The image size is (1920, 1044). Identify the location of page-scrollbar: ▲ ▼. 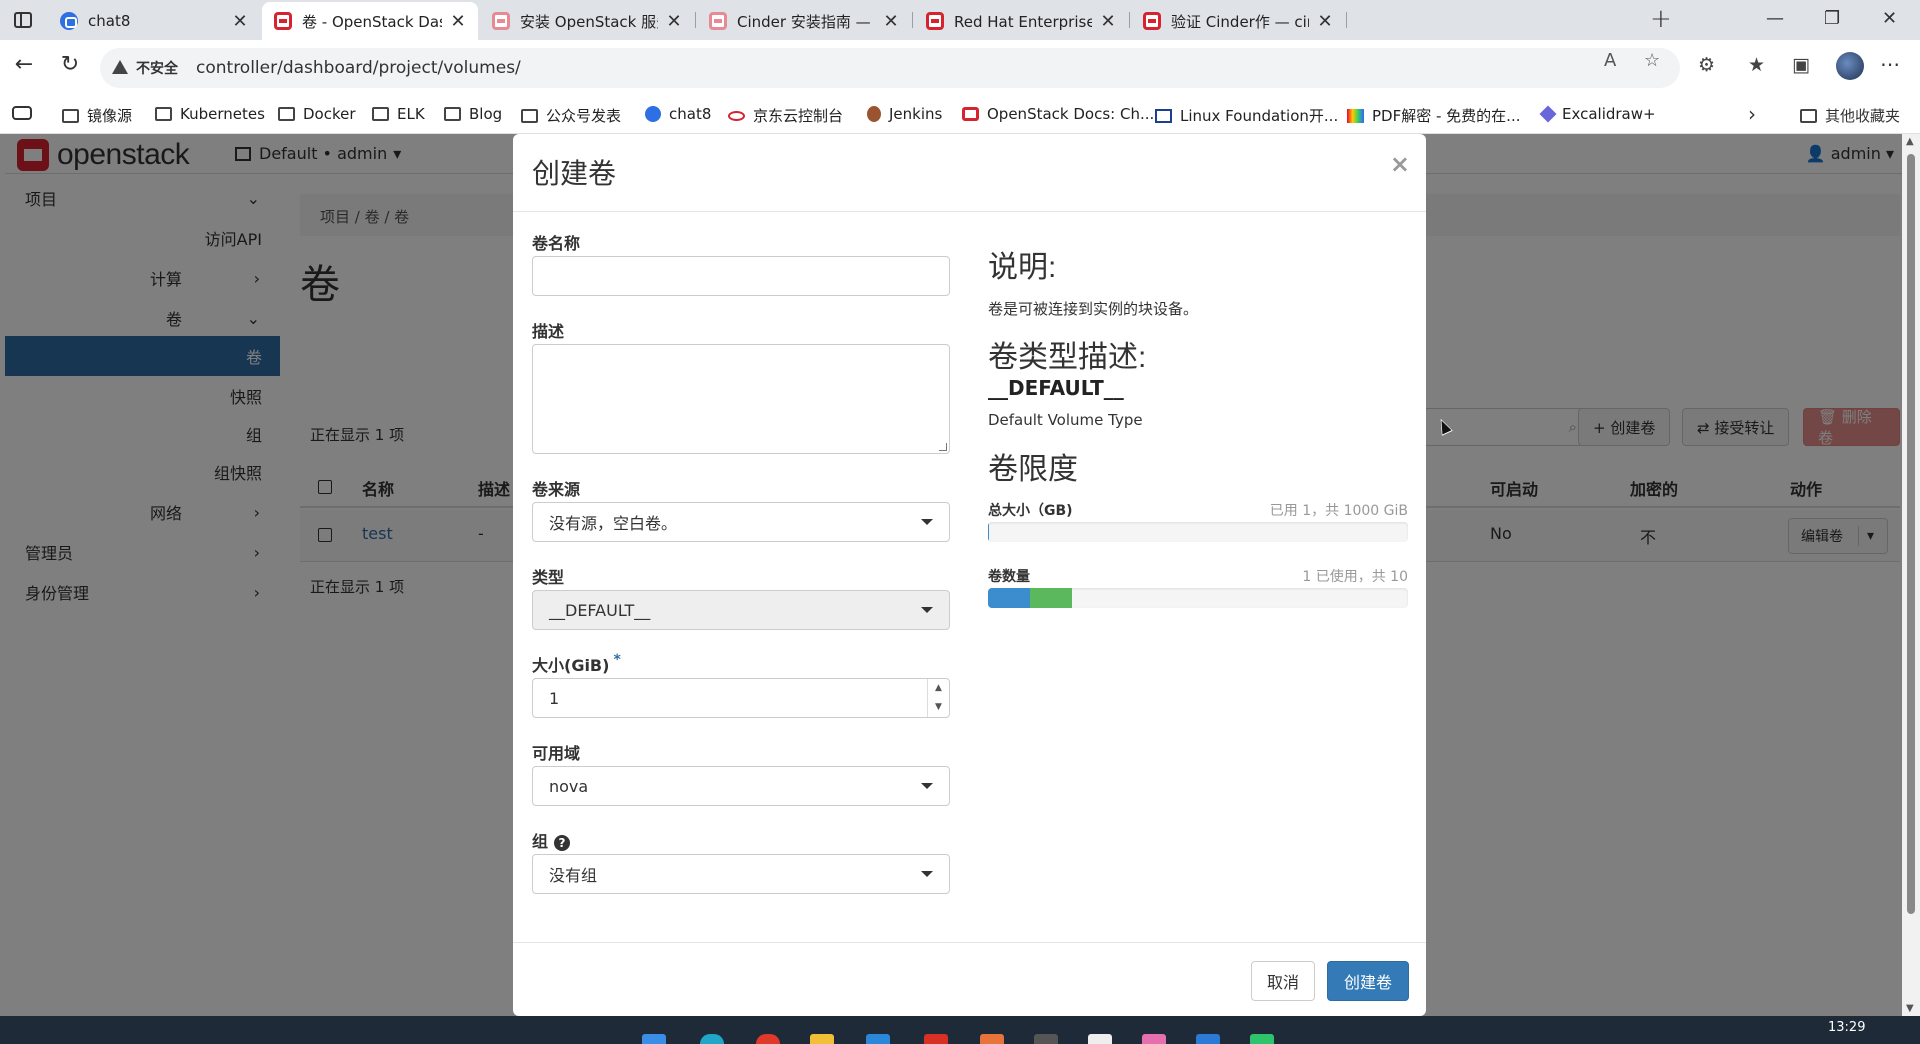
(1911, 575).